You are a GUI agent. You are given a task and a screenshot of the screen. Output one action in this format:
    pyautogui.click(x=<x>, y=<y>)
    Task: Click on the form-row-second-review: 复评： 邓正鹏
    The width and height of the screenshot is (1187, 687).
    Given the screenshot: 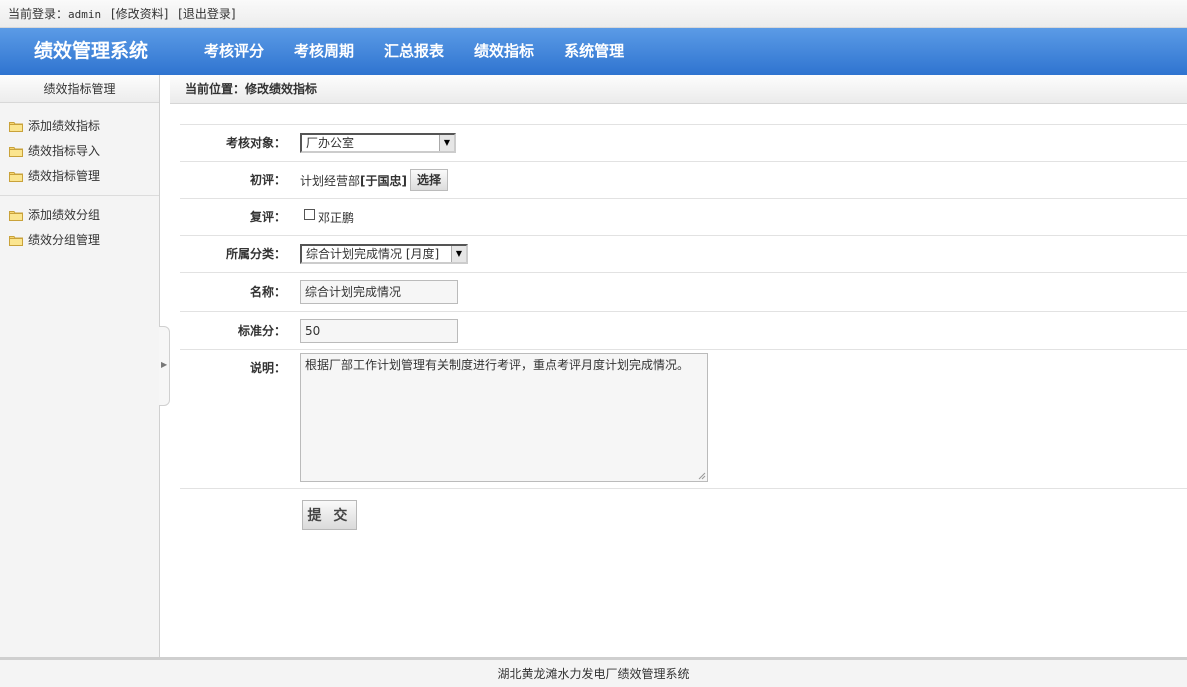 What is the action you would take?
    pyautogui.click(x=683, y=217)
    